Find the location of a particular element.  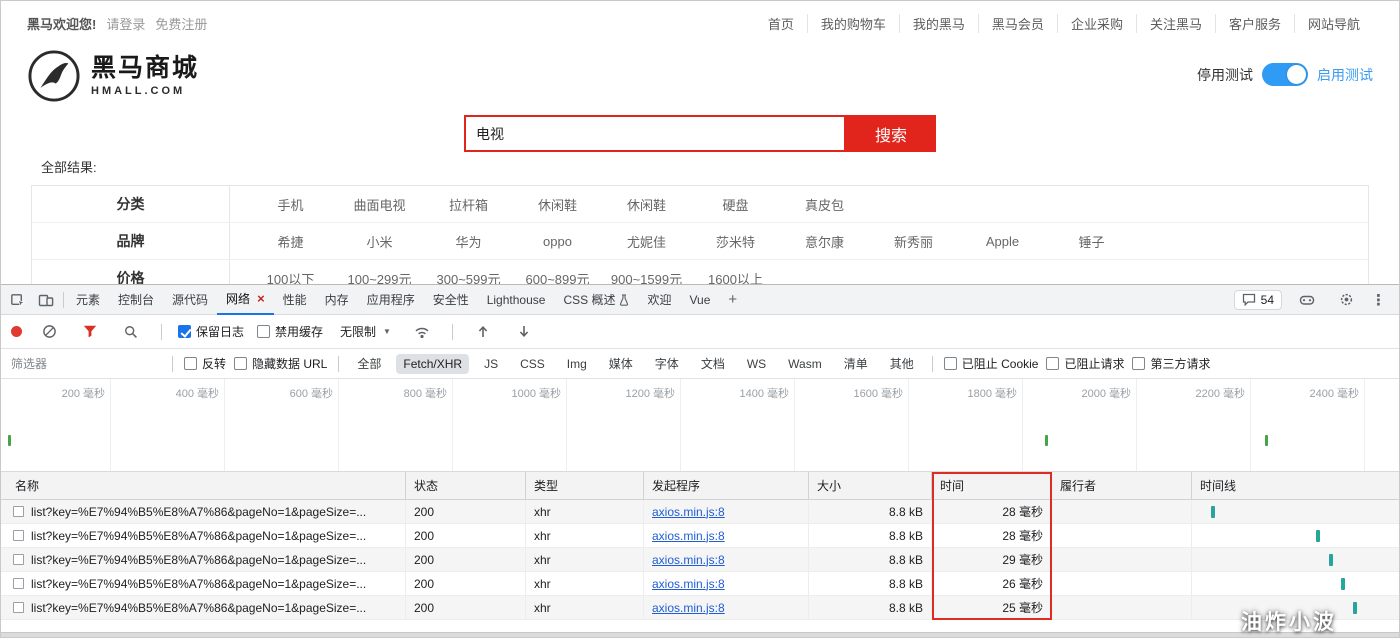

blocked-requests-checkbox: 已阻止请求 is located at coordinates (1085, 363).